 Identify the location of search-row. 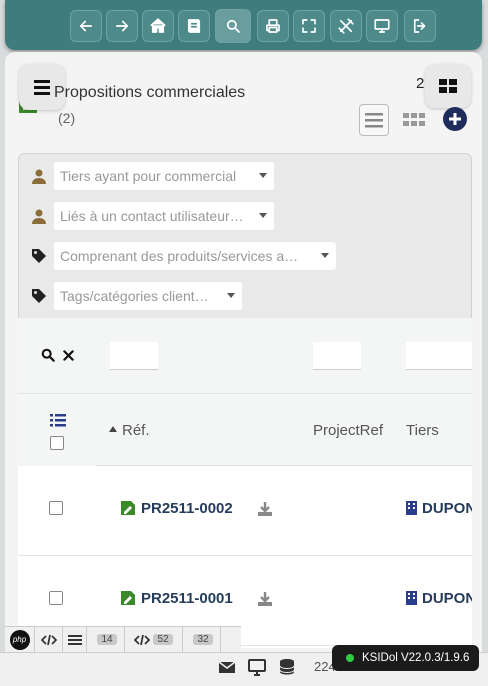
(245, 356).